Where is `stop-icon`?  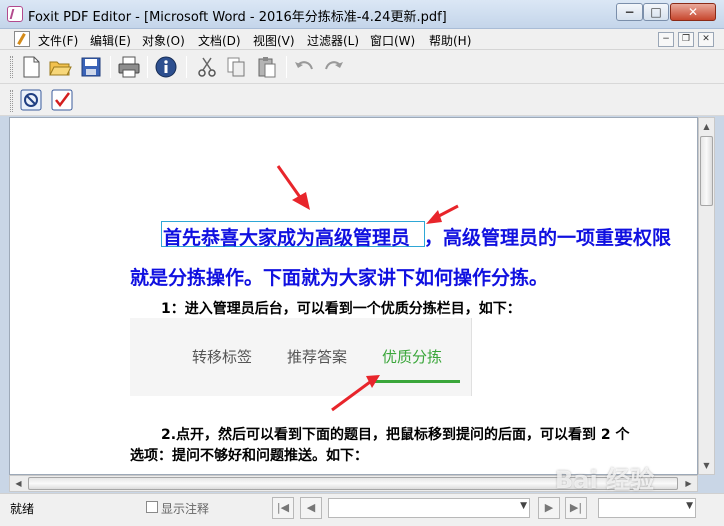 stop-icon is located at coordinates (31, 100).